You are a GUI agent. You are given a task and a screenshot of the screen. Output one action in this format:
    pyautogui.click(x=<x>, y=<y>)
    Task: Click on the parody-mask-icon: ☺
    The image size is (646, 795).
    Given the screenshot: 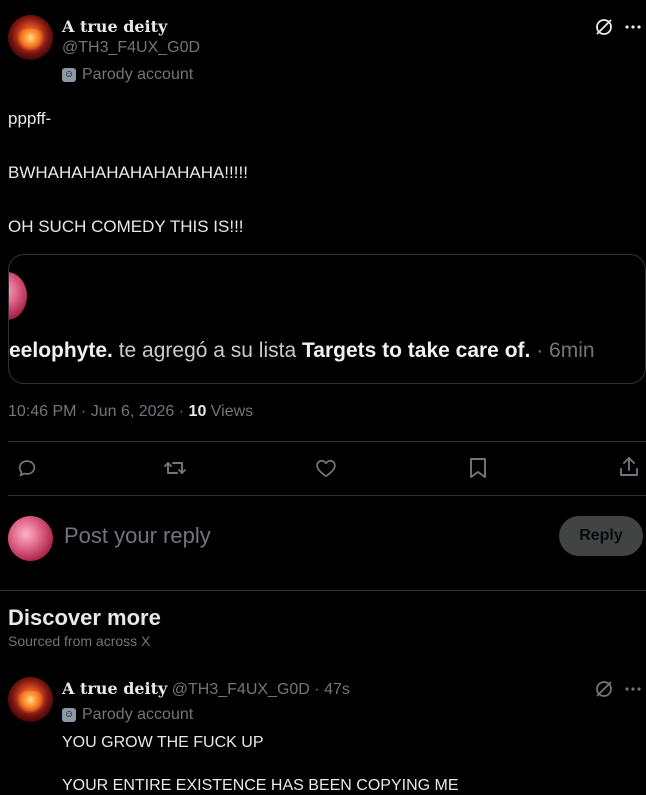 What is the action you would take?
    pyautogui.click(x=69, y=75)
    